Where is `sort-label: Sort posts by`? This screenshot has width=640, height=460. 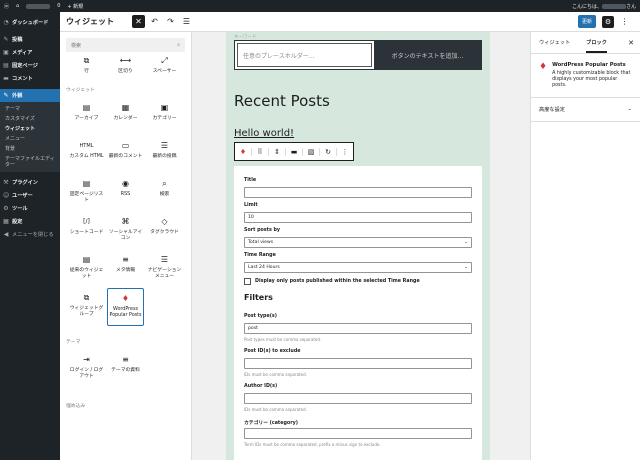
sort-label: Sort posts by is located at coordinates (262, 230).